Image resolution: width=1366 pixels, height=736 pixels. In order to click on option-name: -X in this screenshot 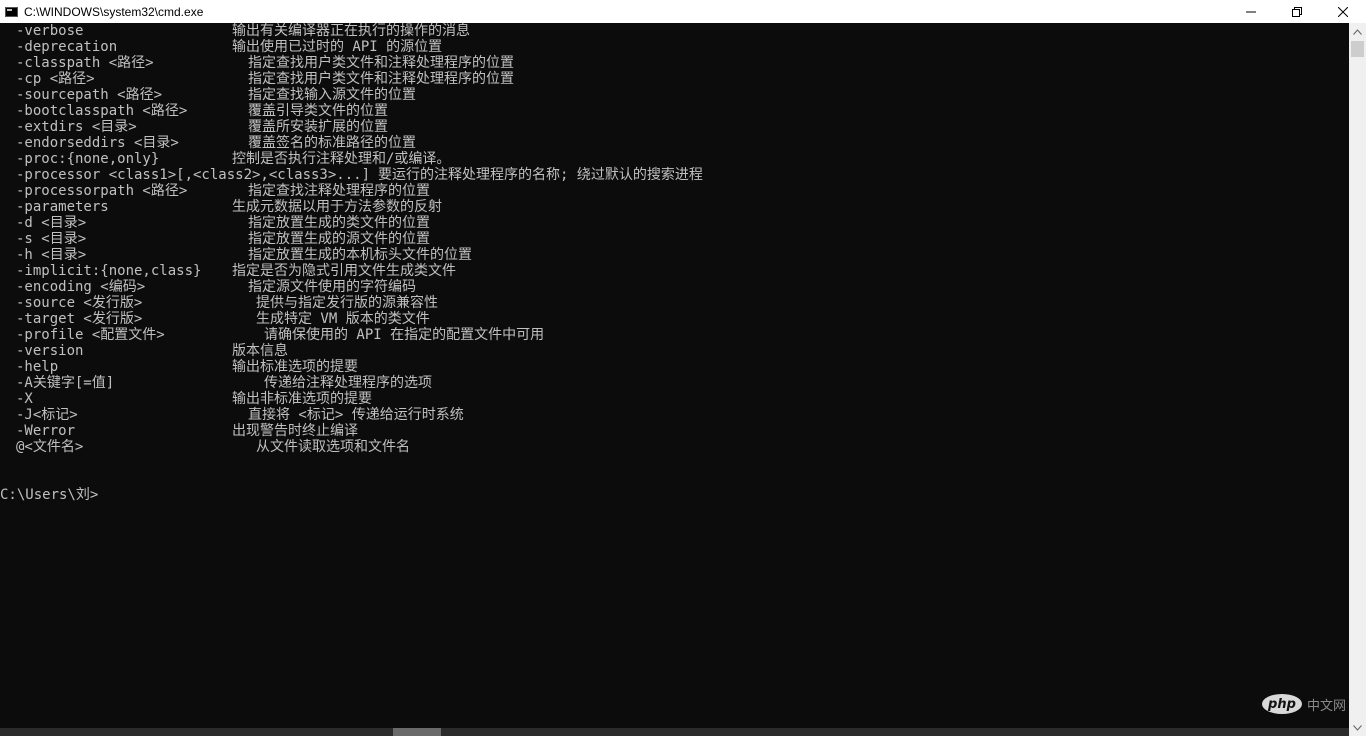, I will do `click(24, 399)`.